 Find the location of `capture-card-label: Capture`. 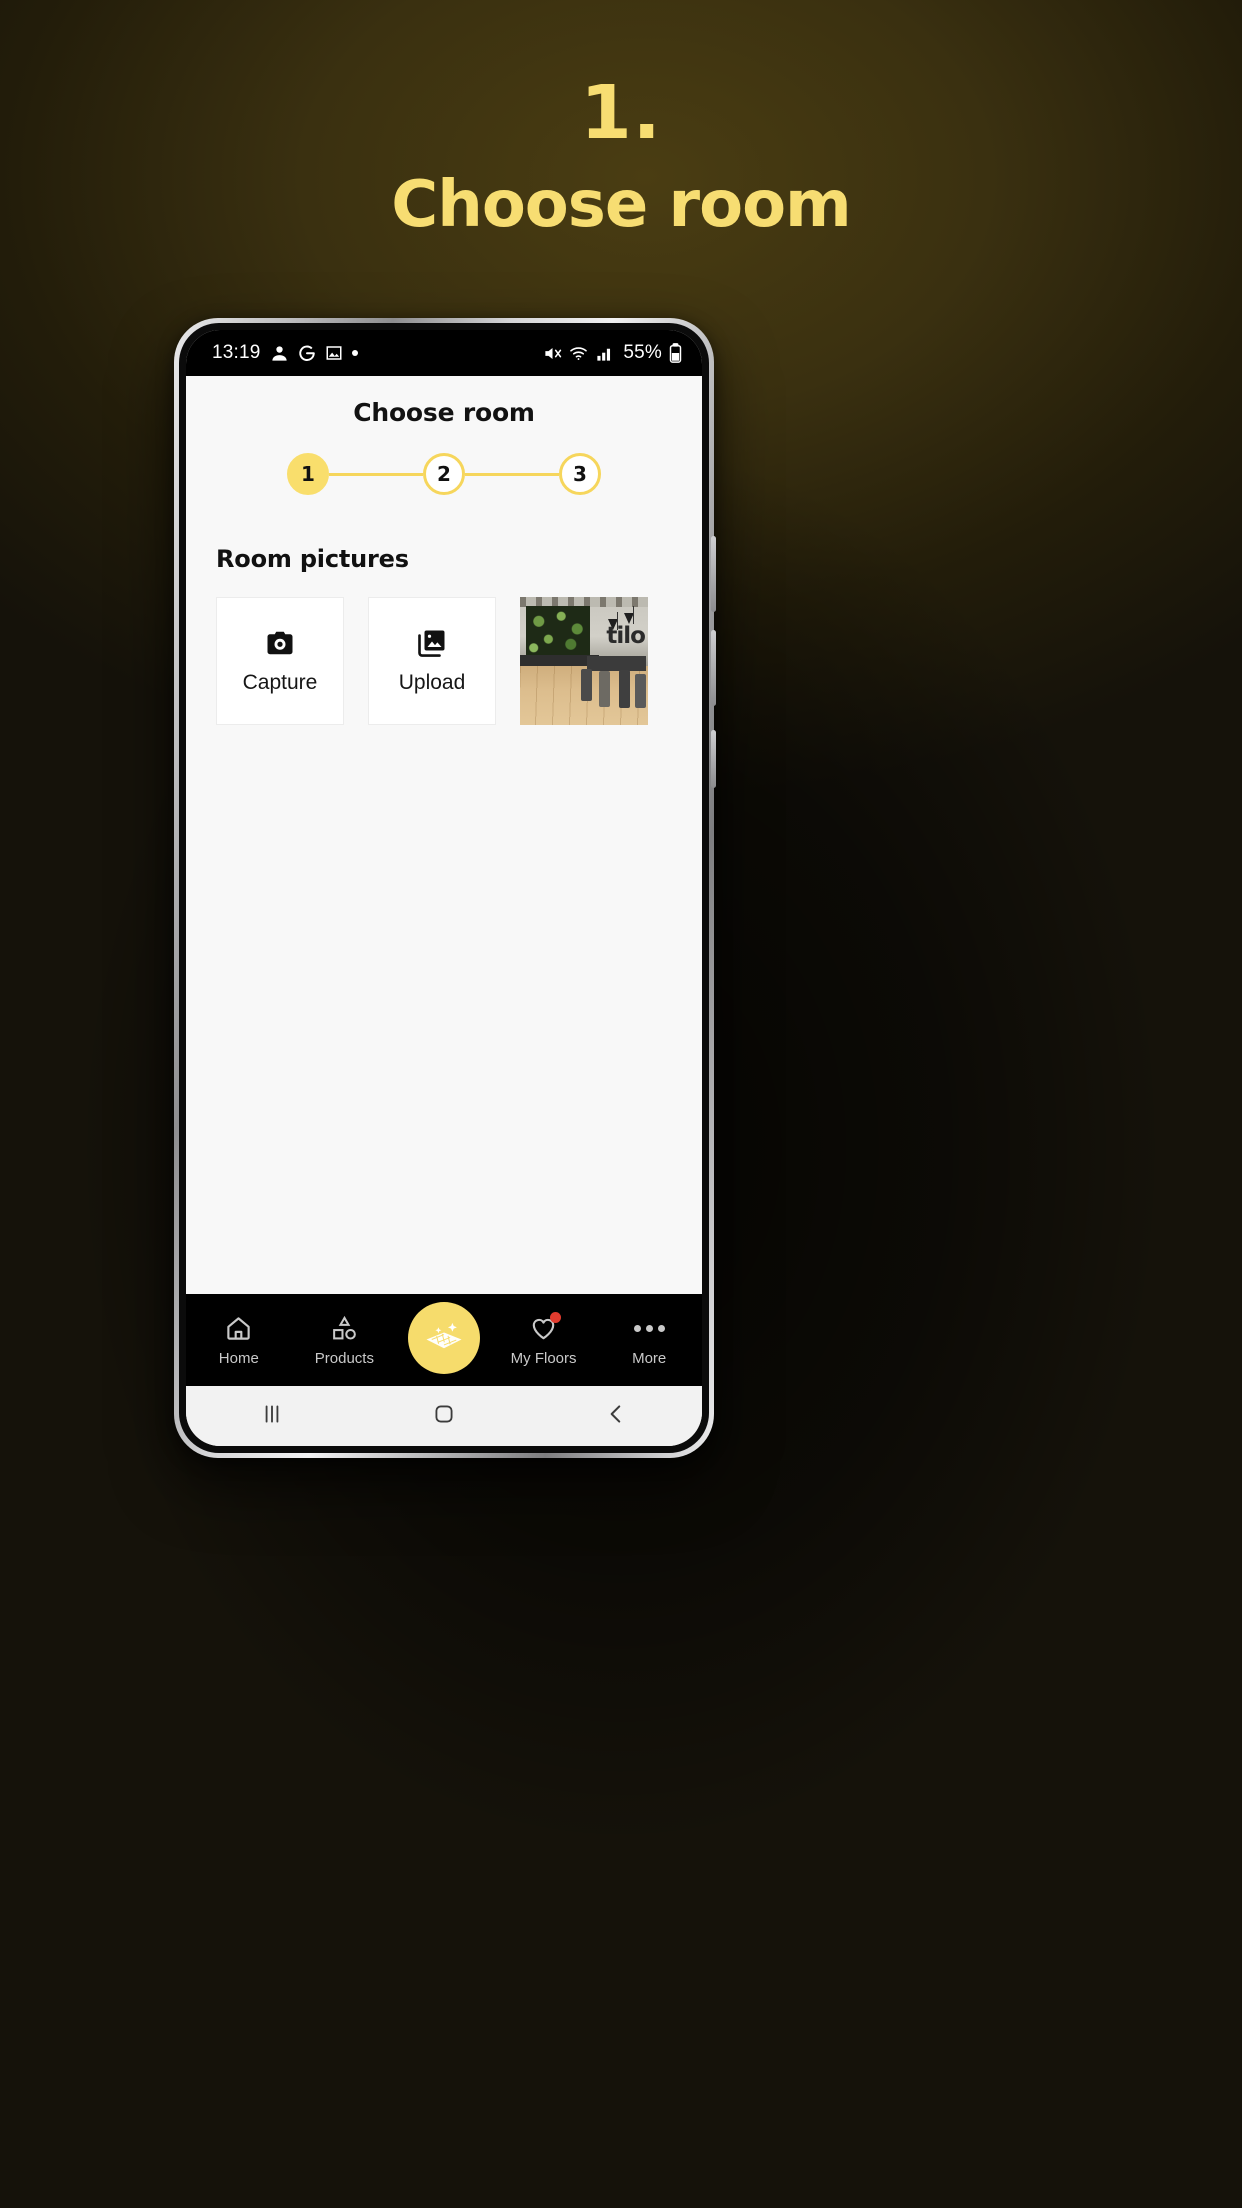

capture-card-label: Capture is located at coordinates (280, 682).